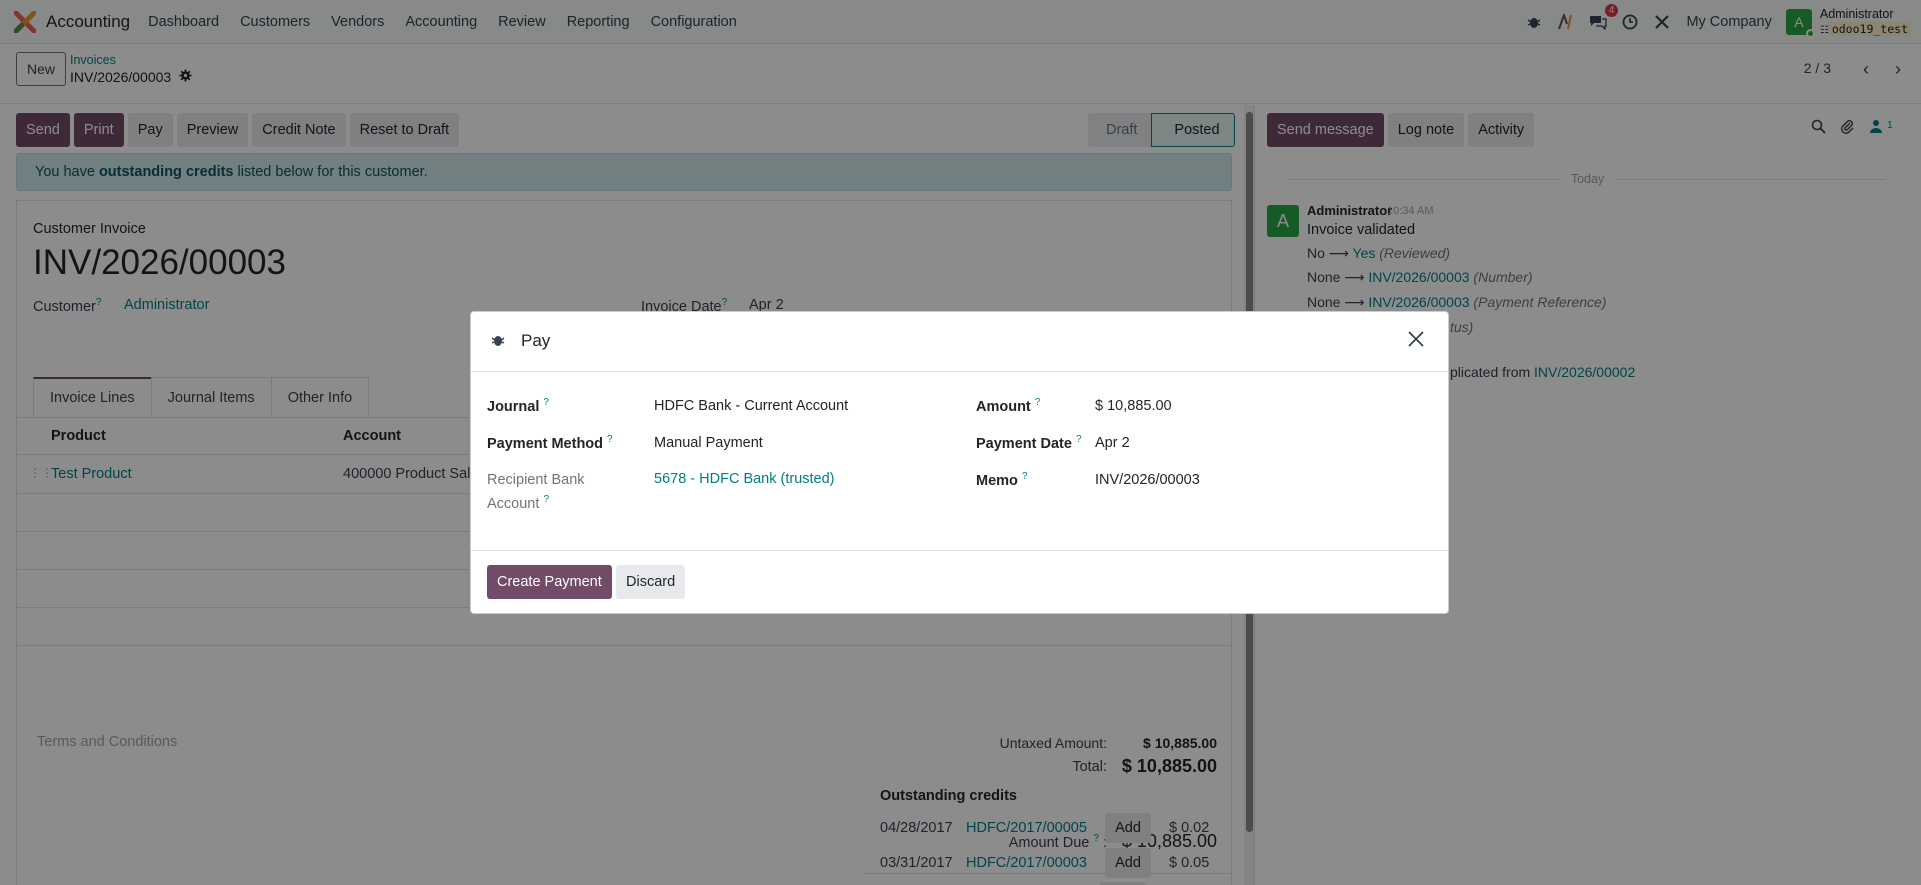  Describe the element at coordinates (708, 443) in the screenshot. I see `payment-method-field: Manual Payment` at that location.